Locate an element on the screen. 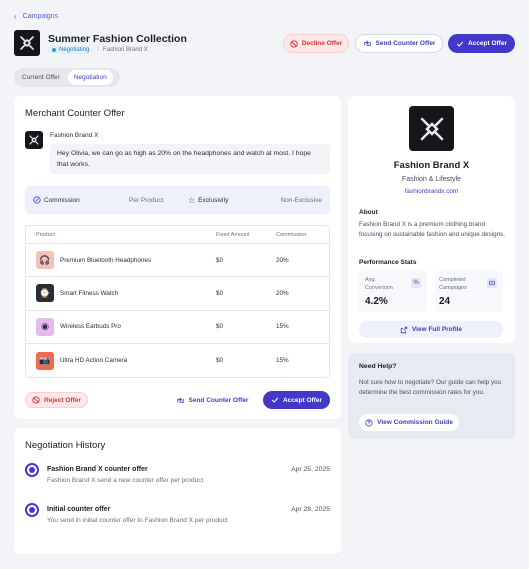 The width and height of the screenshot is (529, 569). percent-circle-icon is located at coordinates (37, 200).